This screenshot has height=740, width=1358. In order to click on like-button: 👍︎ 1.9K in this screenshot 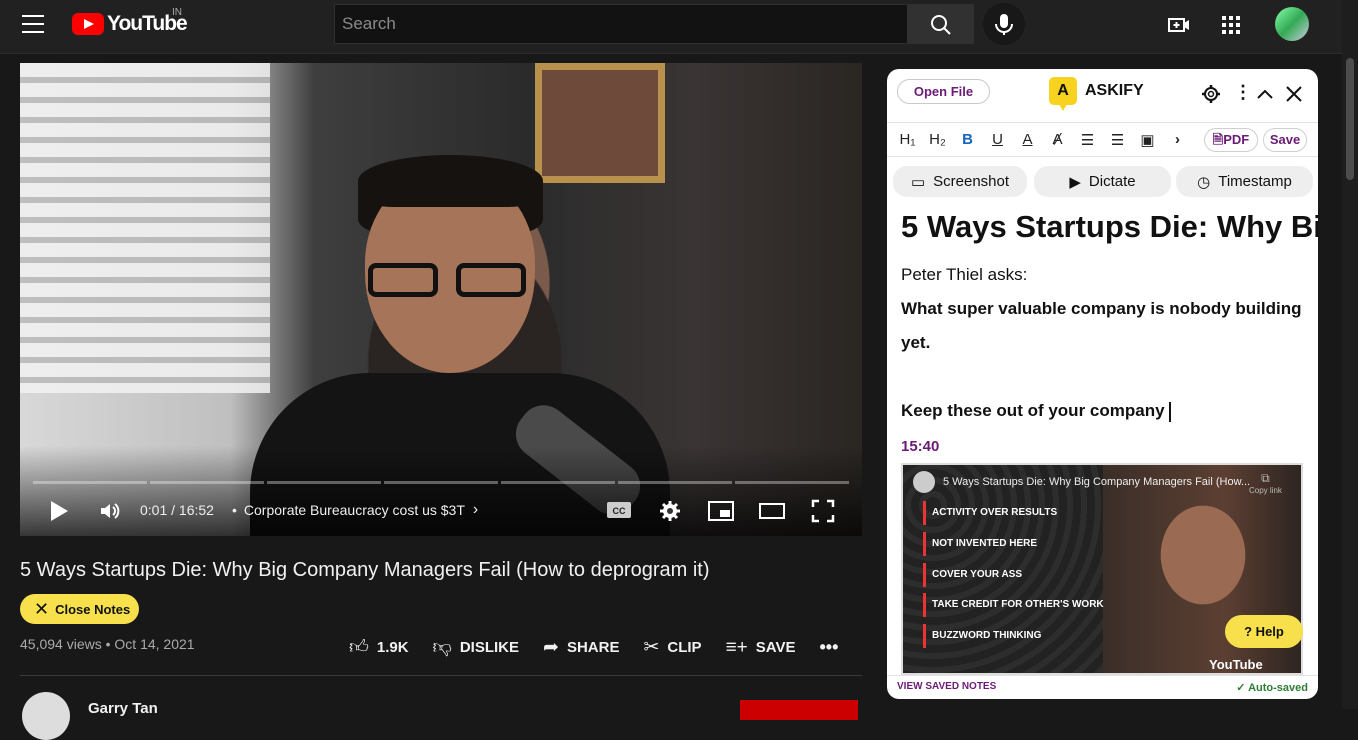, I will do `click(379, 647)`.